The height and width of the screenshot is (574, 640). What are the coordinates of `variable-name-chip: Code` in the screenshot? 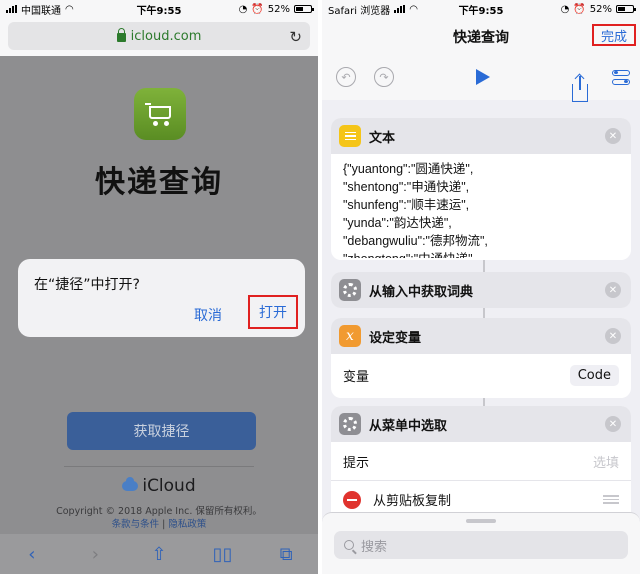 It's located at (594, 375).